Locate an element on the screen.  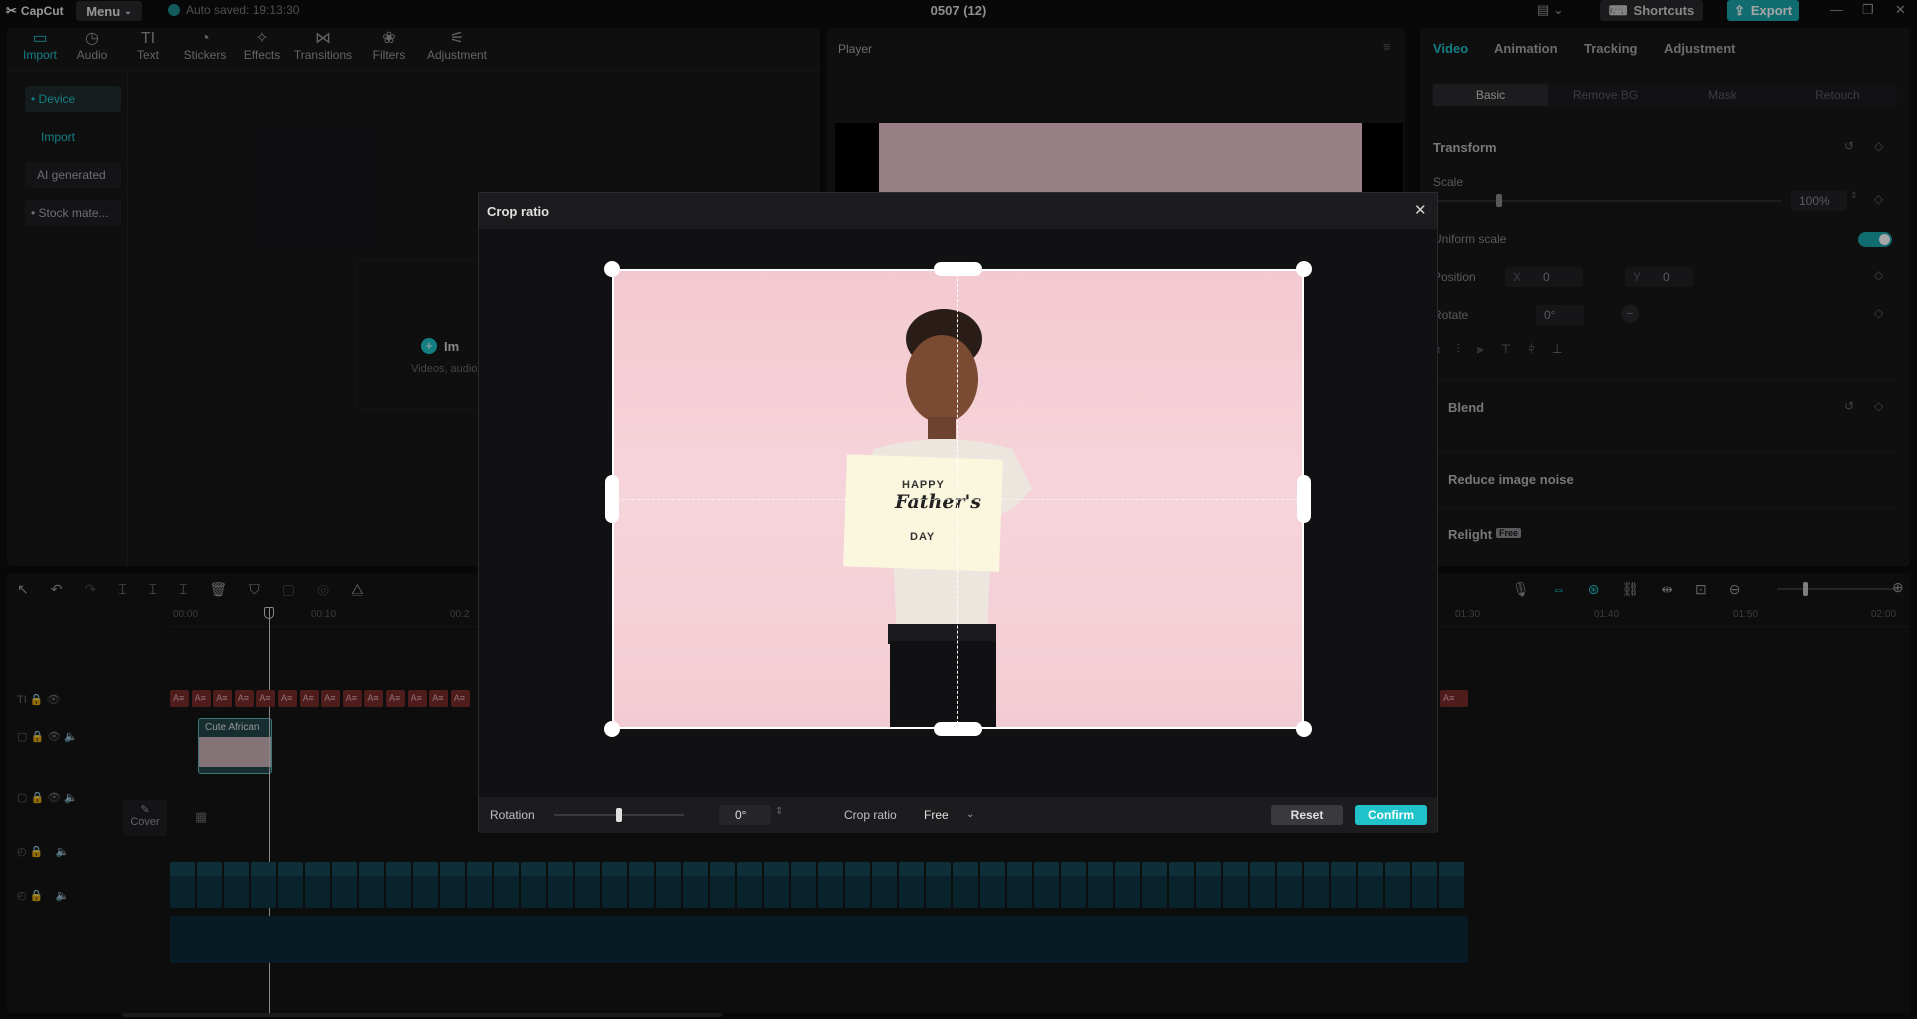
crop-grid-horizontal is located at coordinates (958, 499).